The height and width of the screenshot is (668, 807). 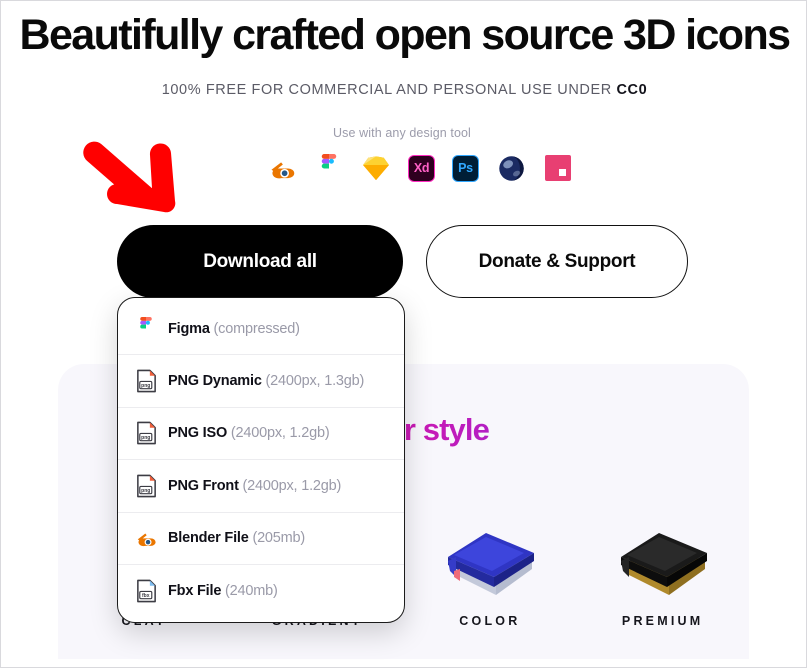 What do you see at coordinates (146, 596) in the screenshot?
I see `svg-text: fbx` at bounding box center [146, 596].